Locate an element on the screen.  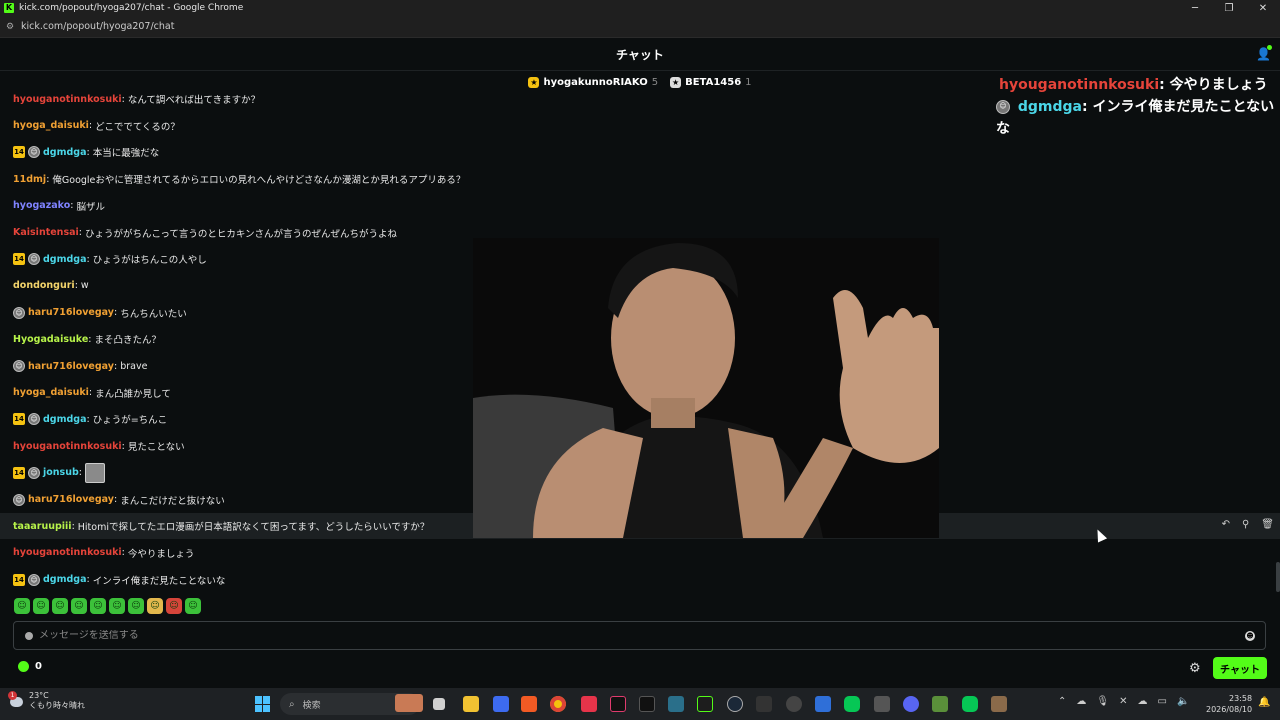
delete-icon: 🗑 is located at coordinates (1267, 524).